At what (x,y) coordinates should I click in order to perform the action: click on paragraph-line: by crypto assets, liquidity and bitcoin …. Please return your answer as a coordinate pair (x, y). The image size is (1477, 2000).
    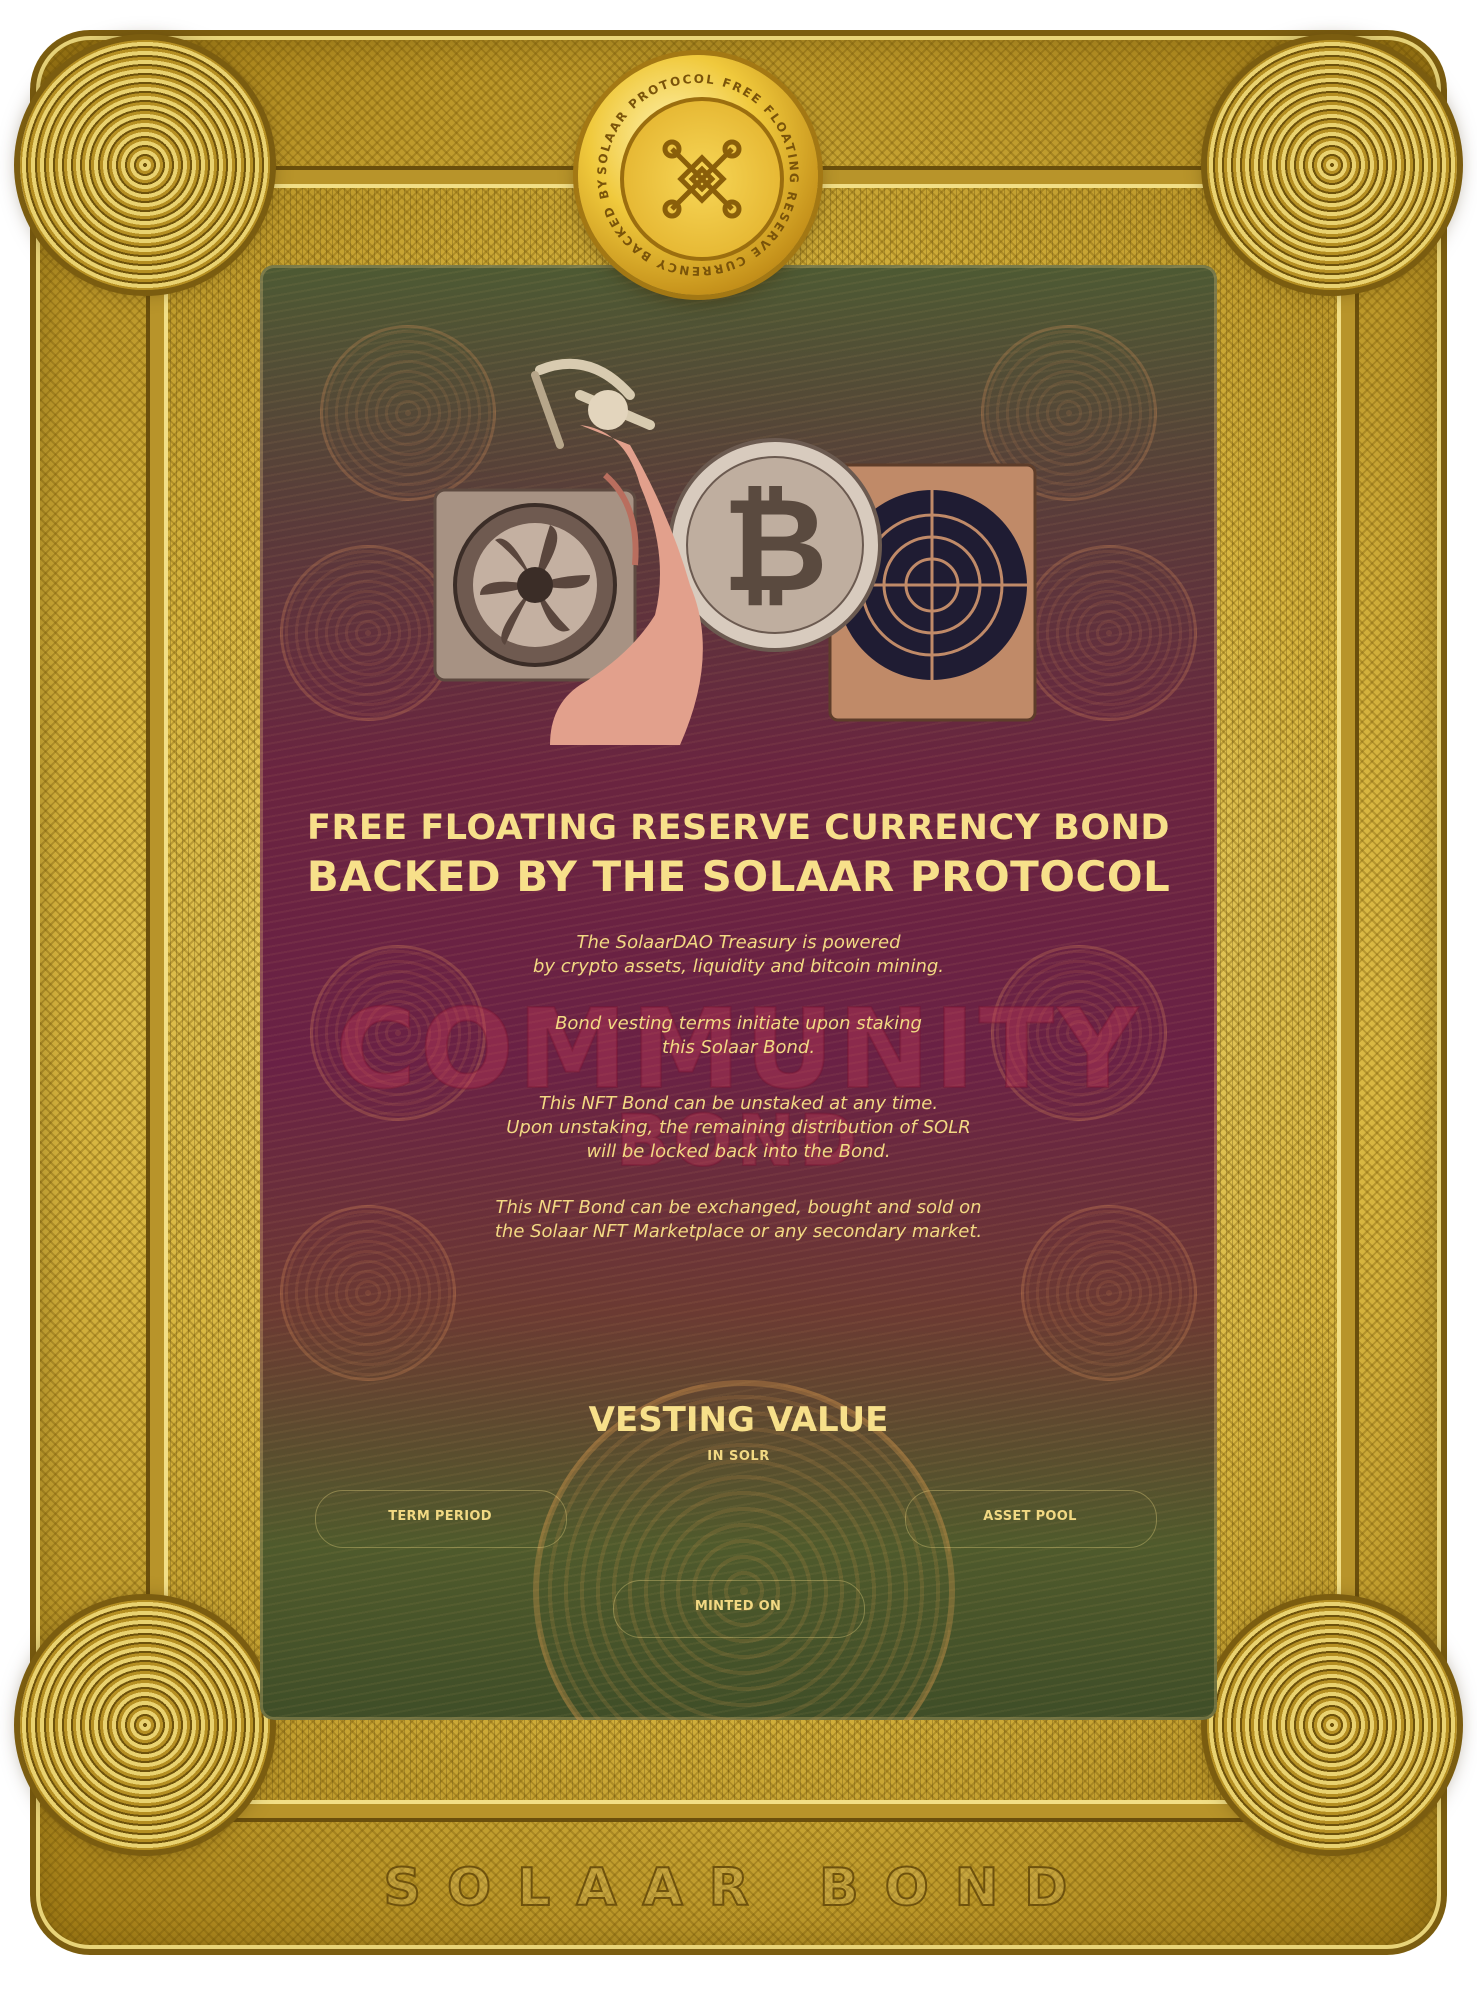
    Looking at the image, I should click on (738, 966).